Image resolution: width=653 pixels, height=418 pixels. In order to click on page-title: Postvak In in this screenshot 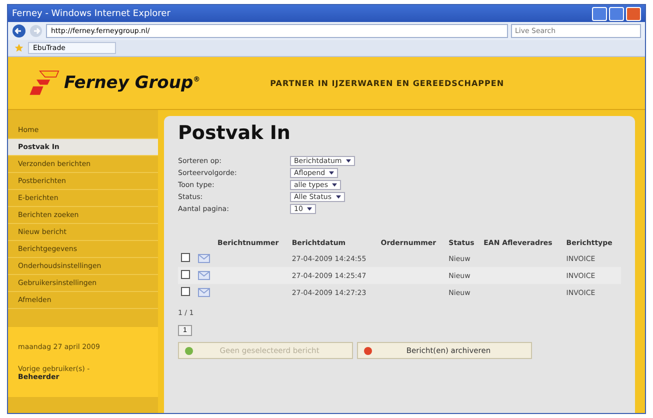, I will do `click(235, 133)`.